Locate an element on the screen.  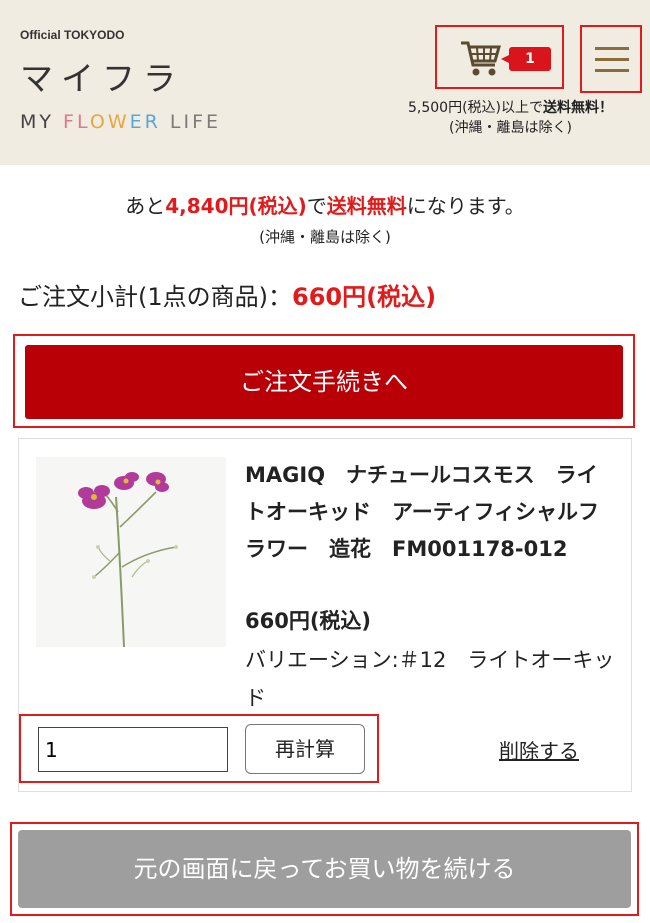
cosmos-flower-image is located at coordinates (128, 560).